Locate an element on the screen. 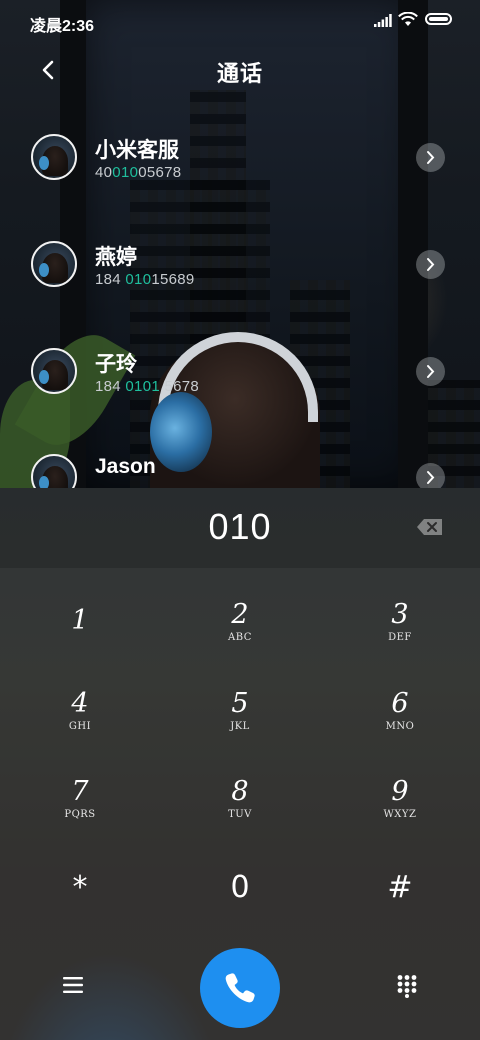  contact-name: Jason is located at coordinates (125, 466).